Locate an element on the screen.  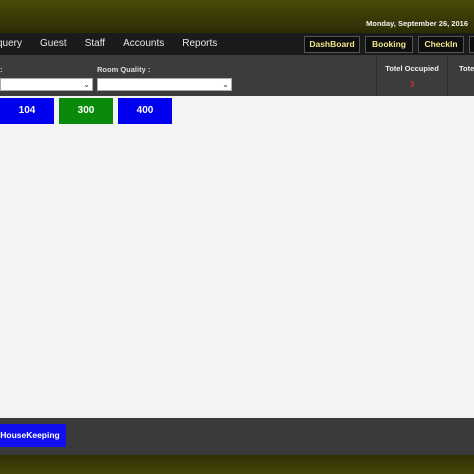
room-type-select: ⌄ is located at coordinates (46, 84).